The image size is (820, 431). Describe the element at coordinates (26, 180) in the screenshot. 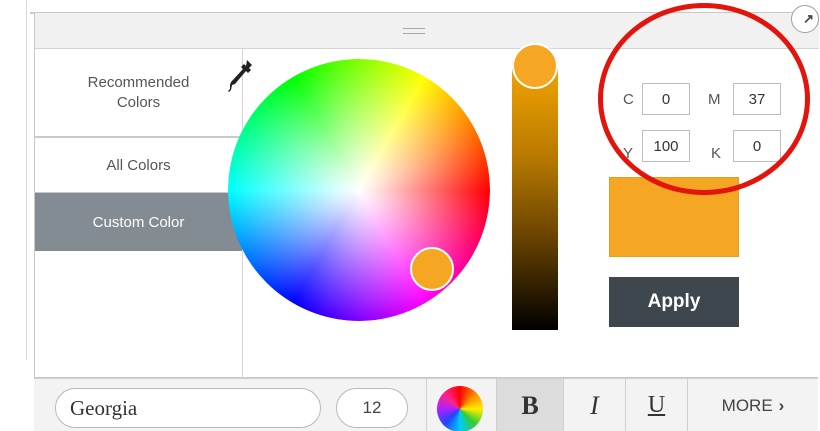

I see `background-divider` at that location.